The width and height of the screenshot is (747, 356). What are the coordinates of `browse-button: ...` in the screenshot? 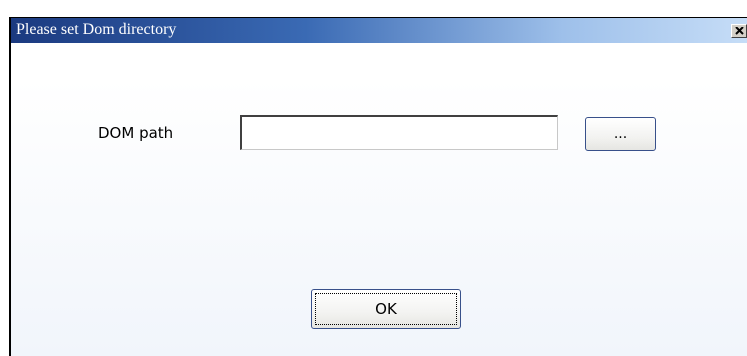 It's located at (620, 134).